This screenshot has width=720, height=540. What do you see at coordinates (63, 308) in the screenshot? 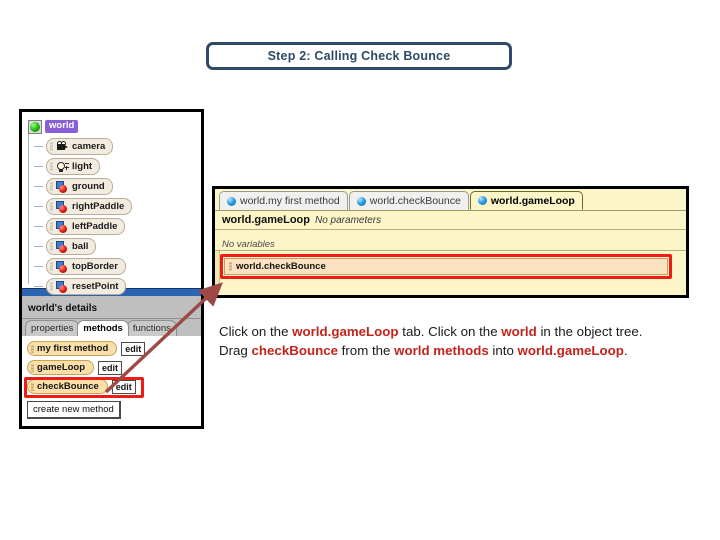
I see `details-title: world's details` at bounding box center [63, 308].